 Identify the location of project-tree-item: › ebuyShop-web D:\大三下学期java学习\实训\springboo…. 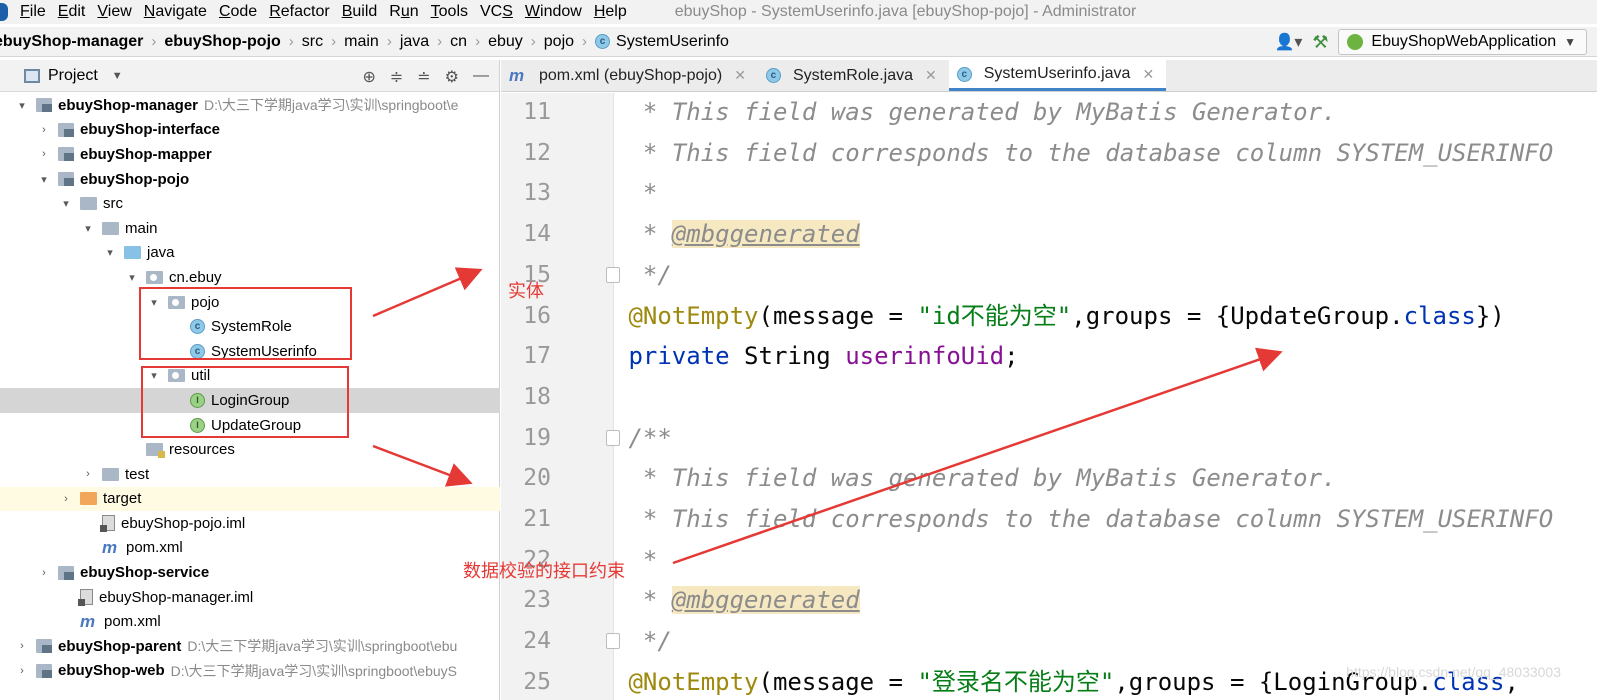
(250, 671).